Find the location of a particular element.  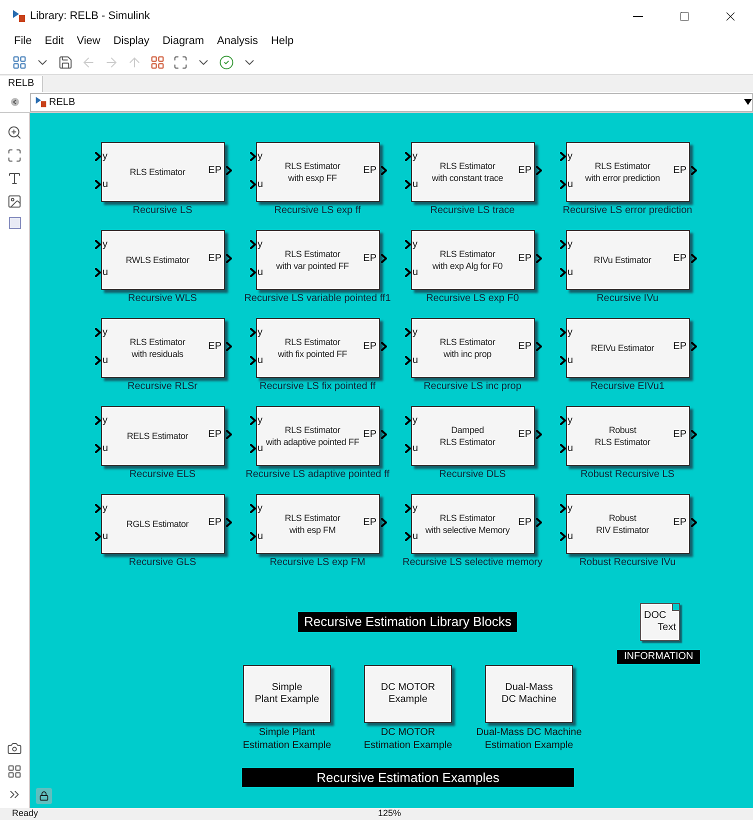

menu-item: Edit is located at coordinates (54, 41).